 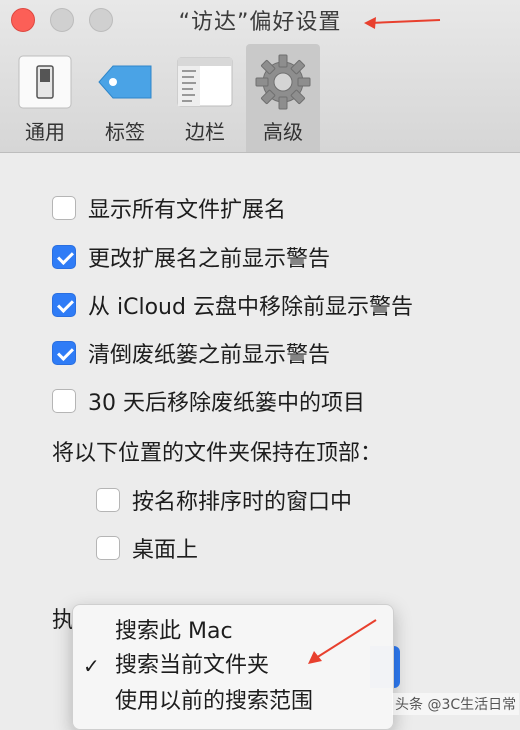 What do you see at coordinates (214, 701) in the screenshot?
I see `menu-item-label: 使用以前的搜索范围` at bounding box center [214, 701].